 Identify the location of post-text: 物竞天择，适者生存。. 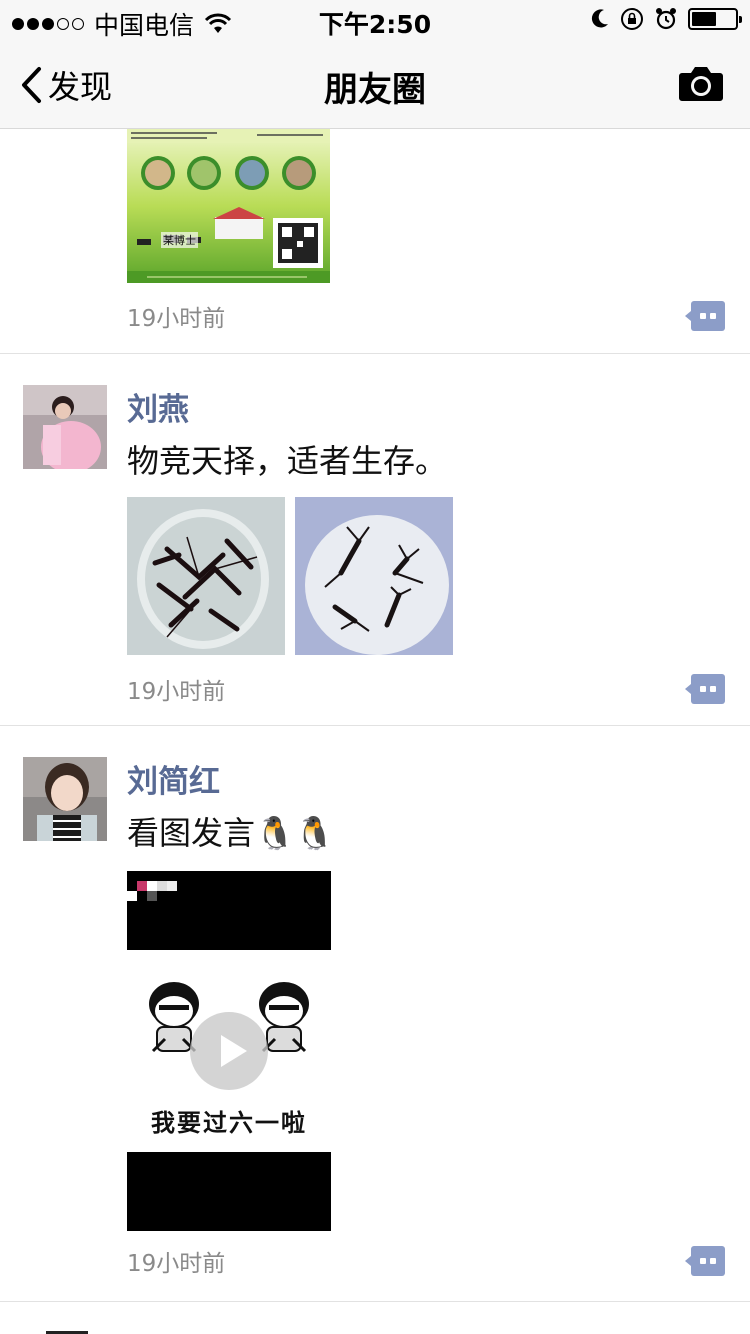
(287, 461).